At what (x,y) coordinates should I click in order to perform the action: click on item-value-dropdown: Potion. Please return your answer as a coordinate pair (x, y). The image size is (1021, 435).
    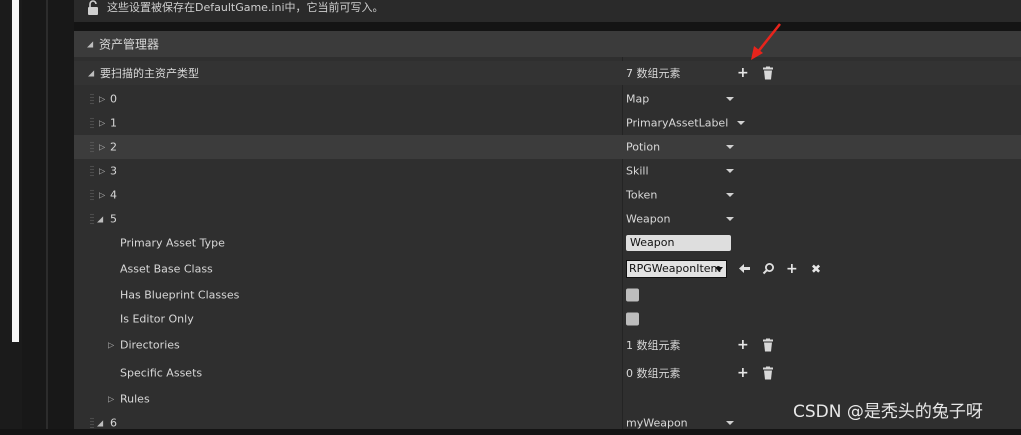
    Looking at the image, I should click on (643, 147).